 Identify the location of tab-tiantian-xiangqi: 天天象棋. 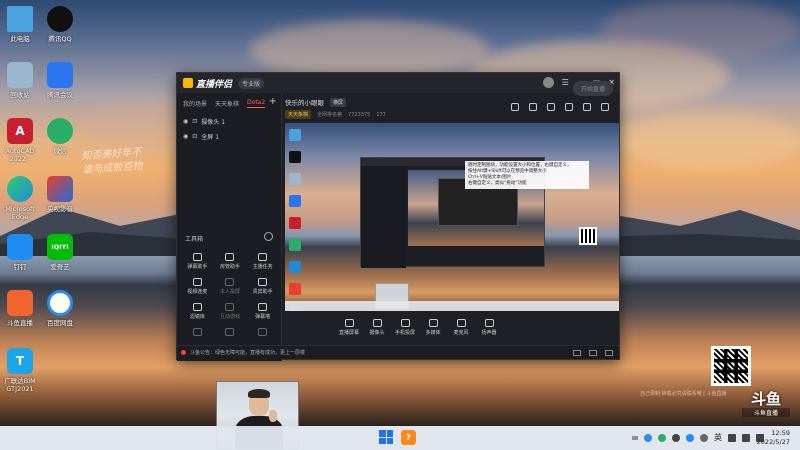
(227, 103).